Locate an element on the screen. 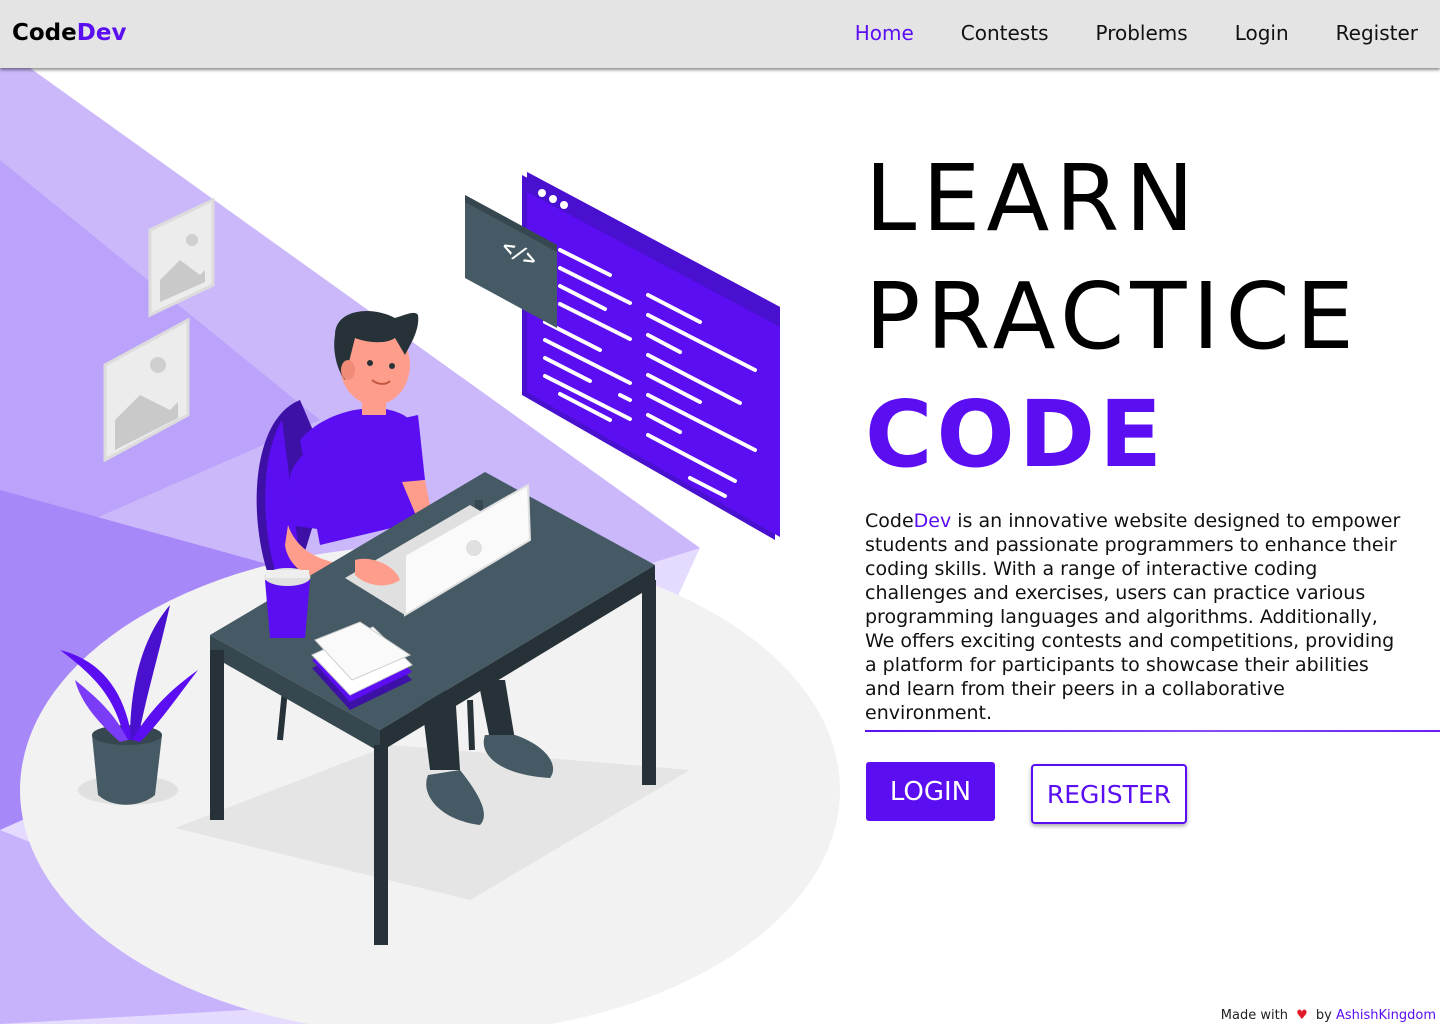  footer-made-with: Made with is located at coordinates (1254, 1015).